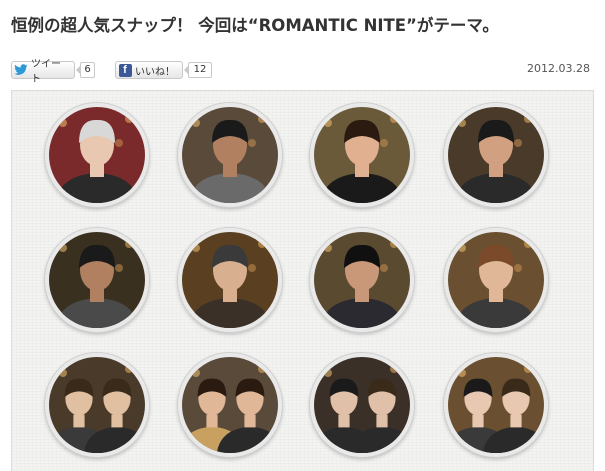 This screenshot has width=605, height=471. I want to click on tweet-button: ツイート, so click(43, 72).